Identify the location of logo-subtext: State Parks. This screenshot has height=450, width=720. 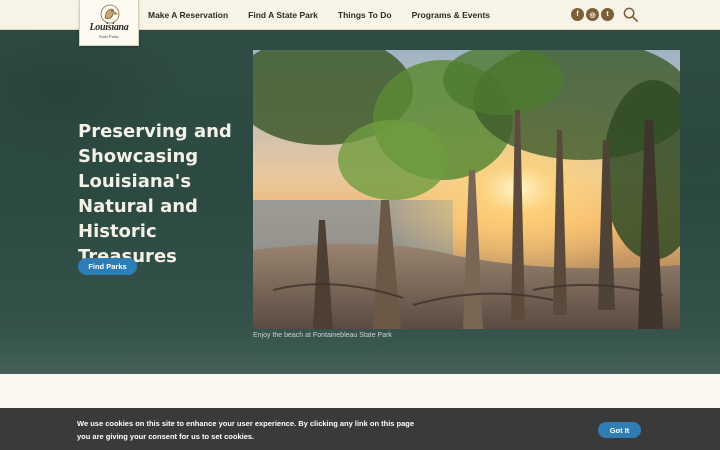
(109, 36).